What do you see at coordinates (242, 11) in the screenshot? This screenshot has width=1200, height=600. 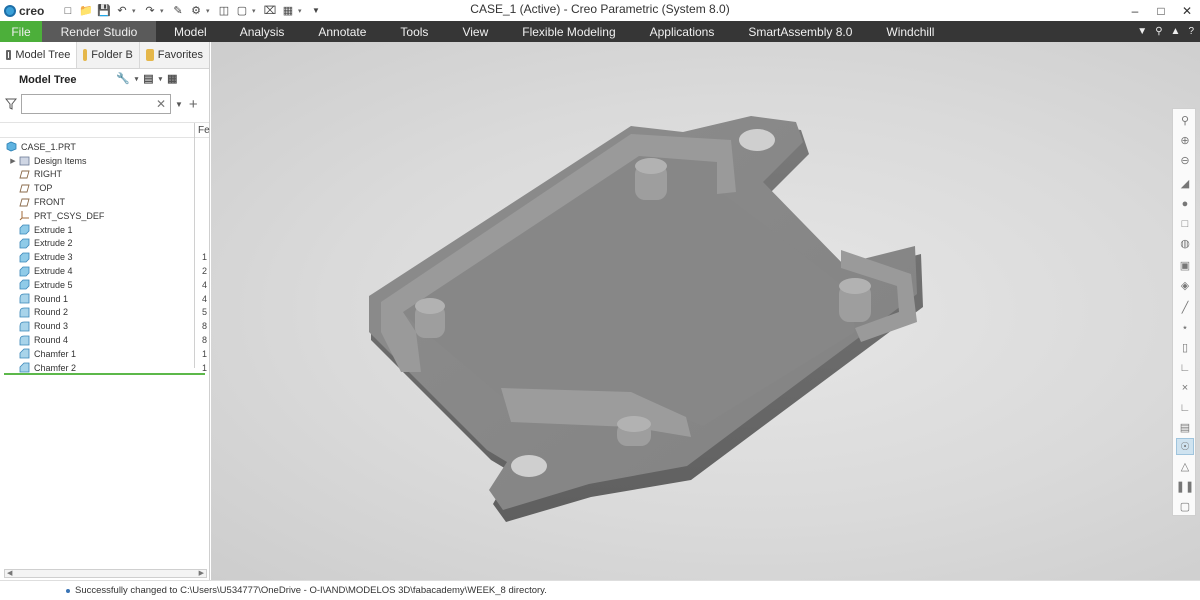 I see `close-window-icon: ▢` at bounding box center [242, 11].